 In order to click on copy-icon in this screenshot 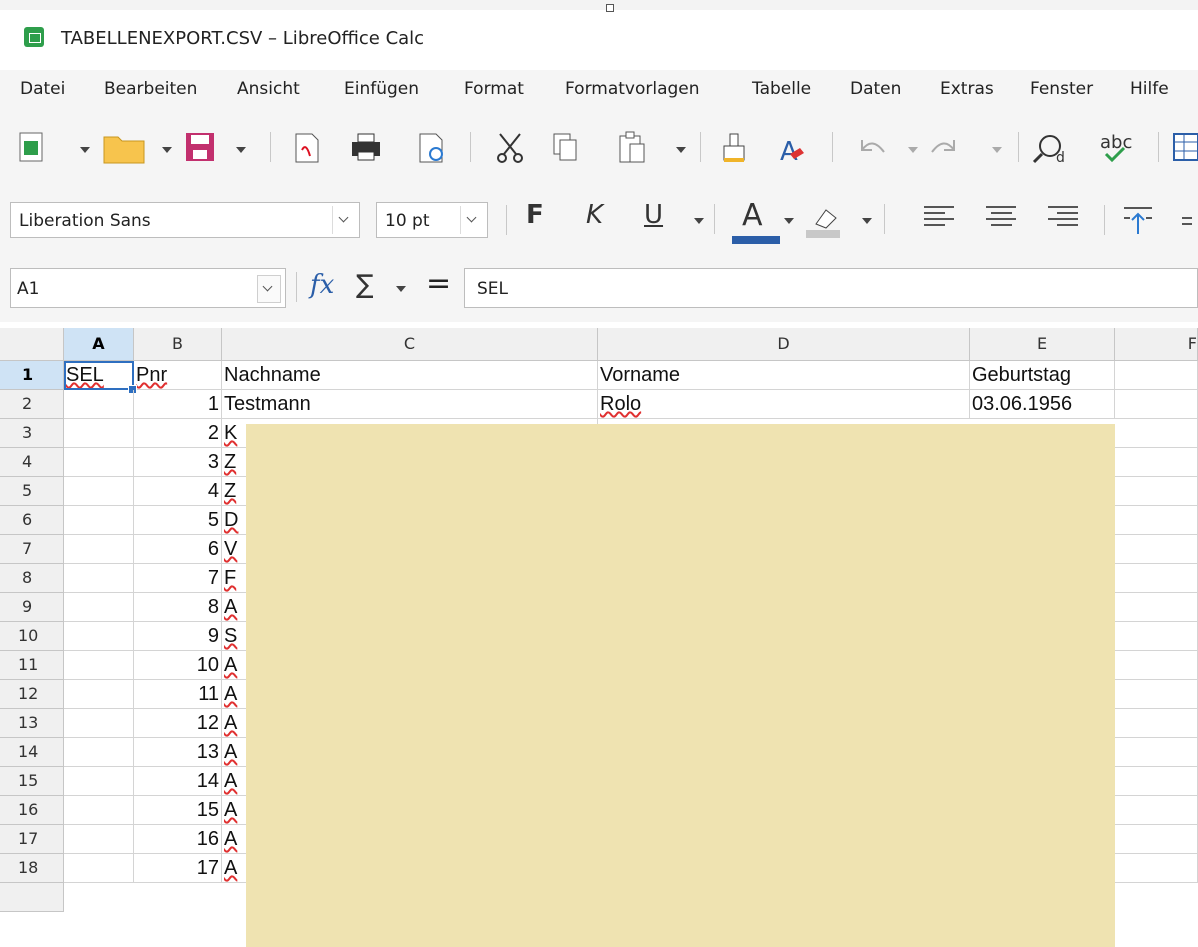, I will do `click(565, 147)`.